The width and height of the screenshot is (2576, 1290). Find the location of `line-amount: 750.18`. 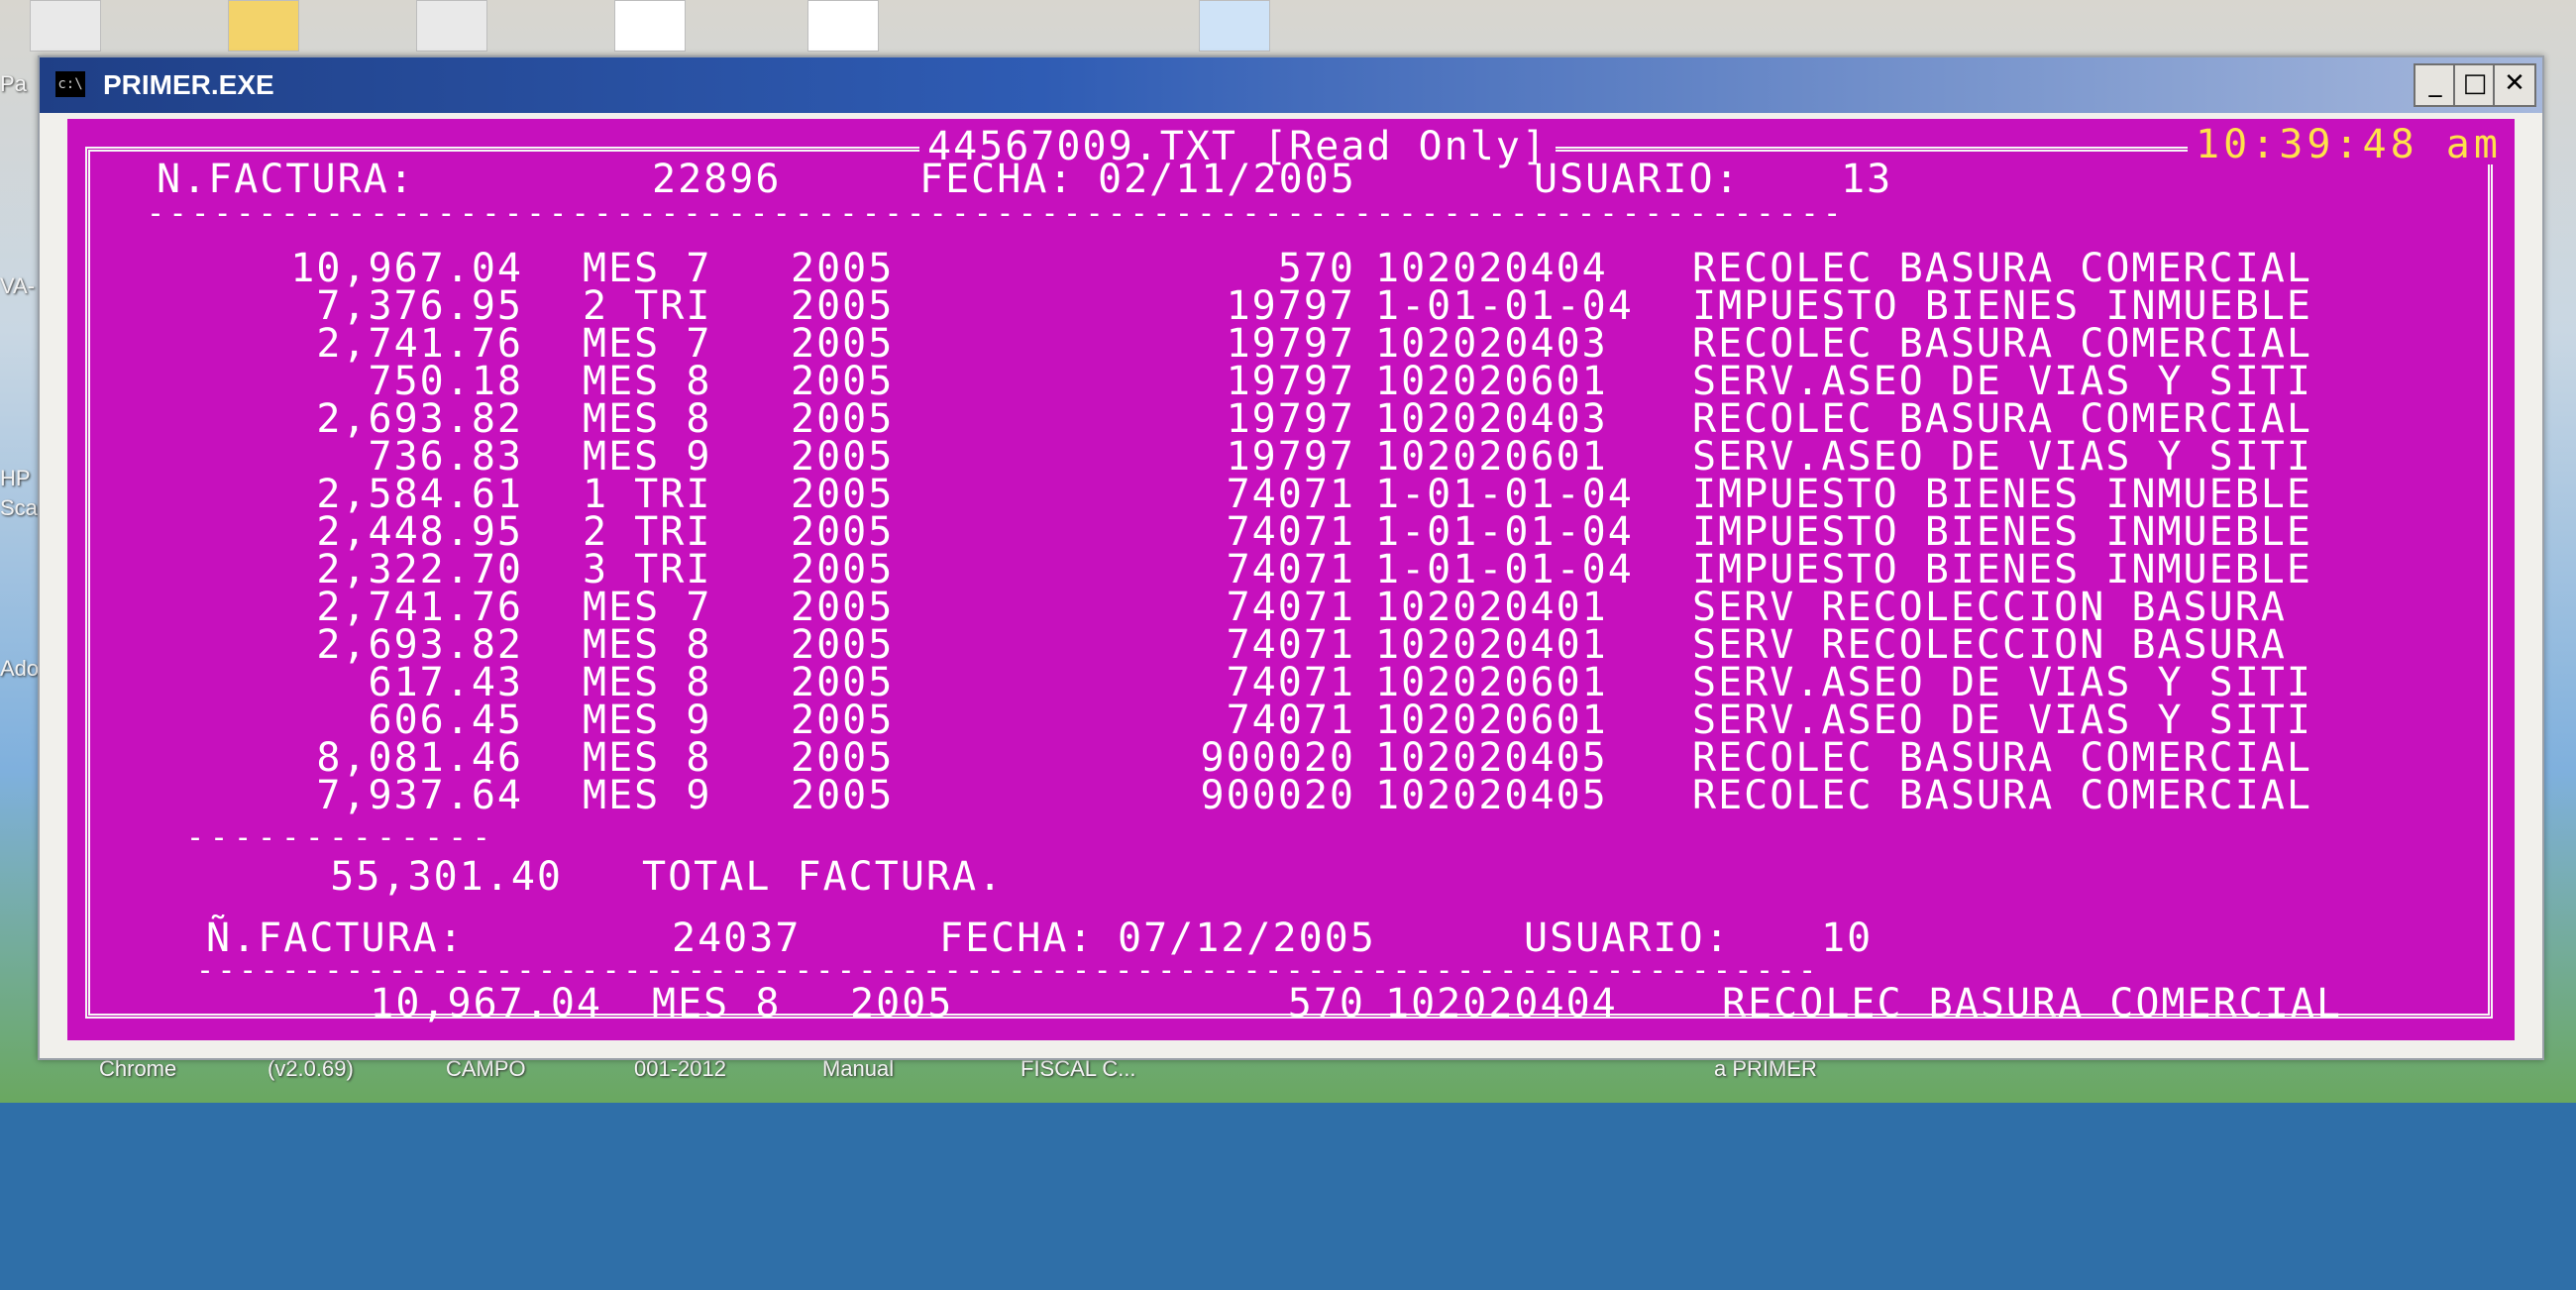

line-amount: 750.18 is located at coordinates (445, 381).